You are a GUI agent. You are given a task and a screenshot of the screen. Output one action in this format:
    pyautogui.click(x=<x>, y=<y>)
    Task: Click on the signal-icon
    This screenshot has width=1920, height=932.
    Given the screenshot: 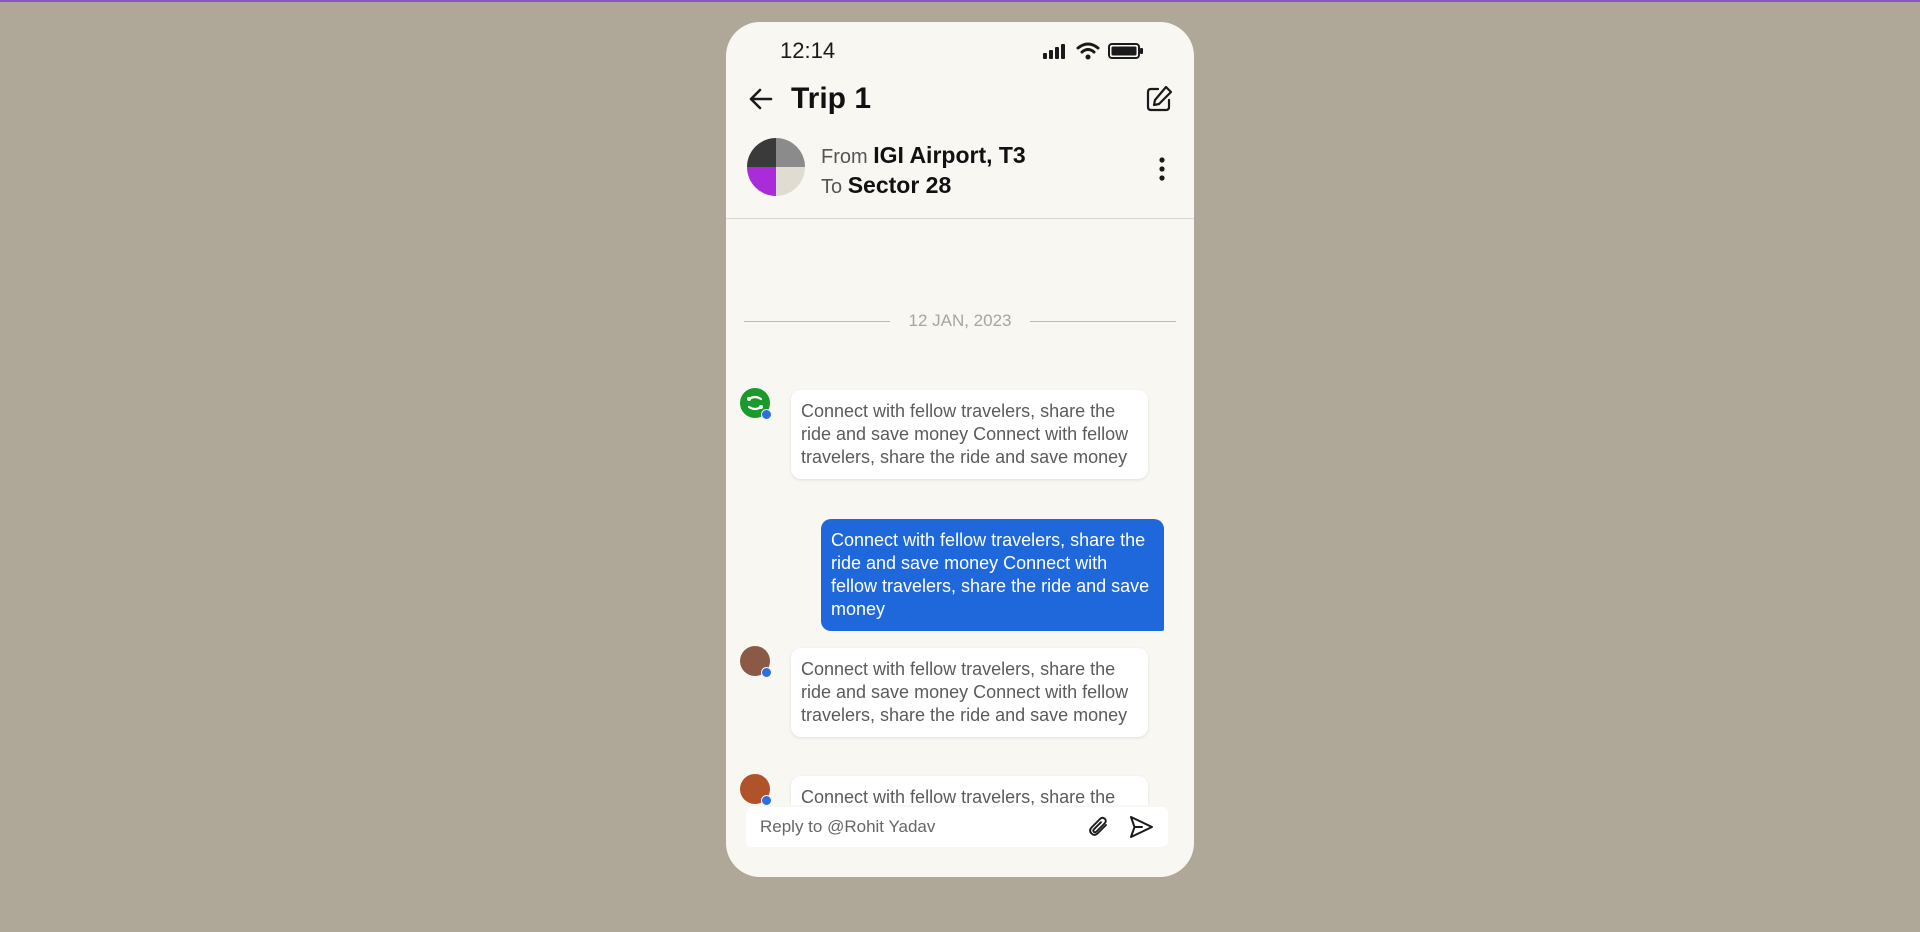 What is the action you would take?
    pyautogui.click(x=1054, y=51)
    